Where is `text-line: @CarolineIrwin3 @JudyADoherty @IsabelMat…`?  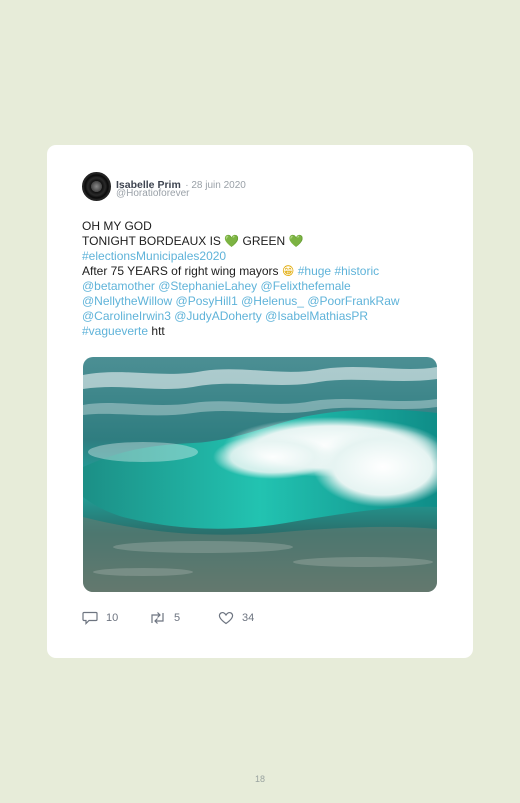
text-line: @CarolineIrwin3 @JudyADoherty @IsabelMat… is located at coordinates (262, 316).